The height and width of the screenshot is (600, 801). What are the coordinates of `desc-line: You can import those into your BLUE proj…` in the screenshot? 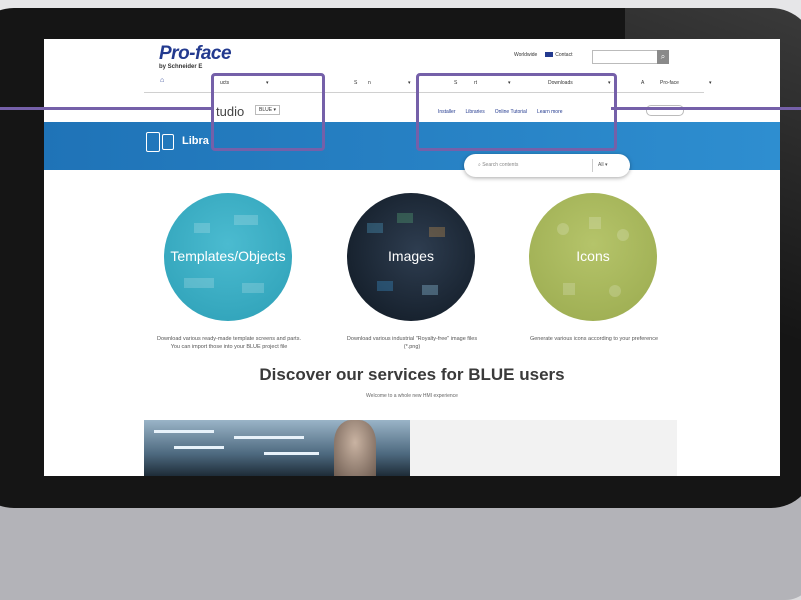 It's located at (229, 347).